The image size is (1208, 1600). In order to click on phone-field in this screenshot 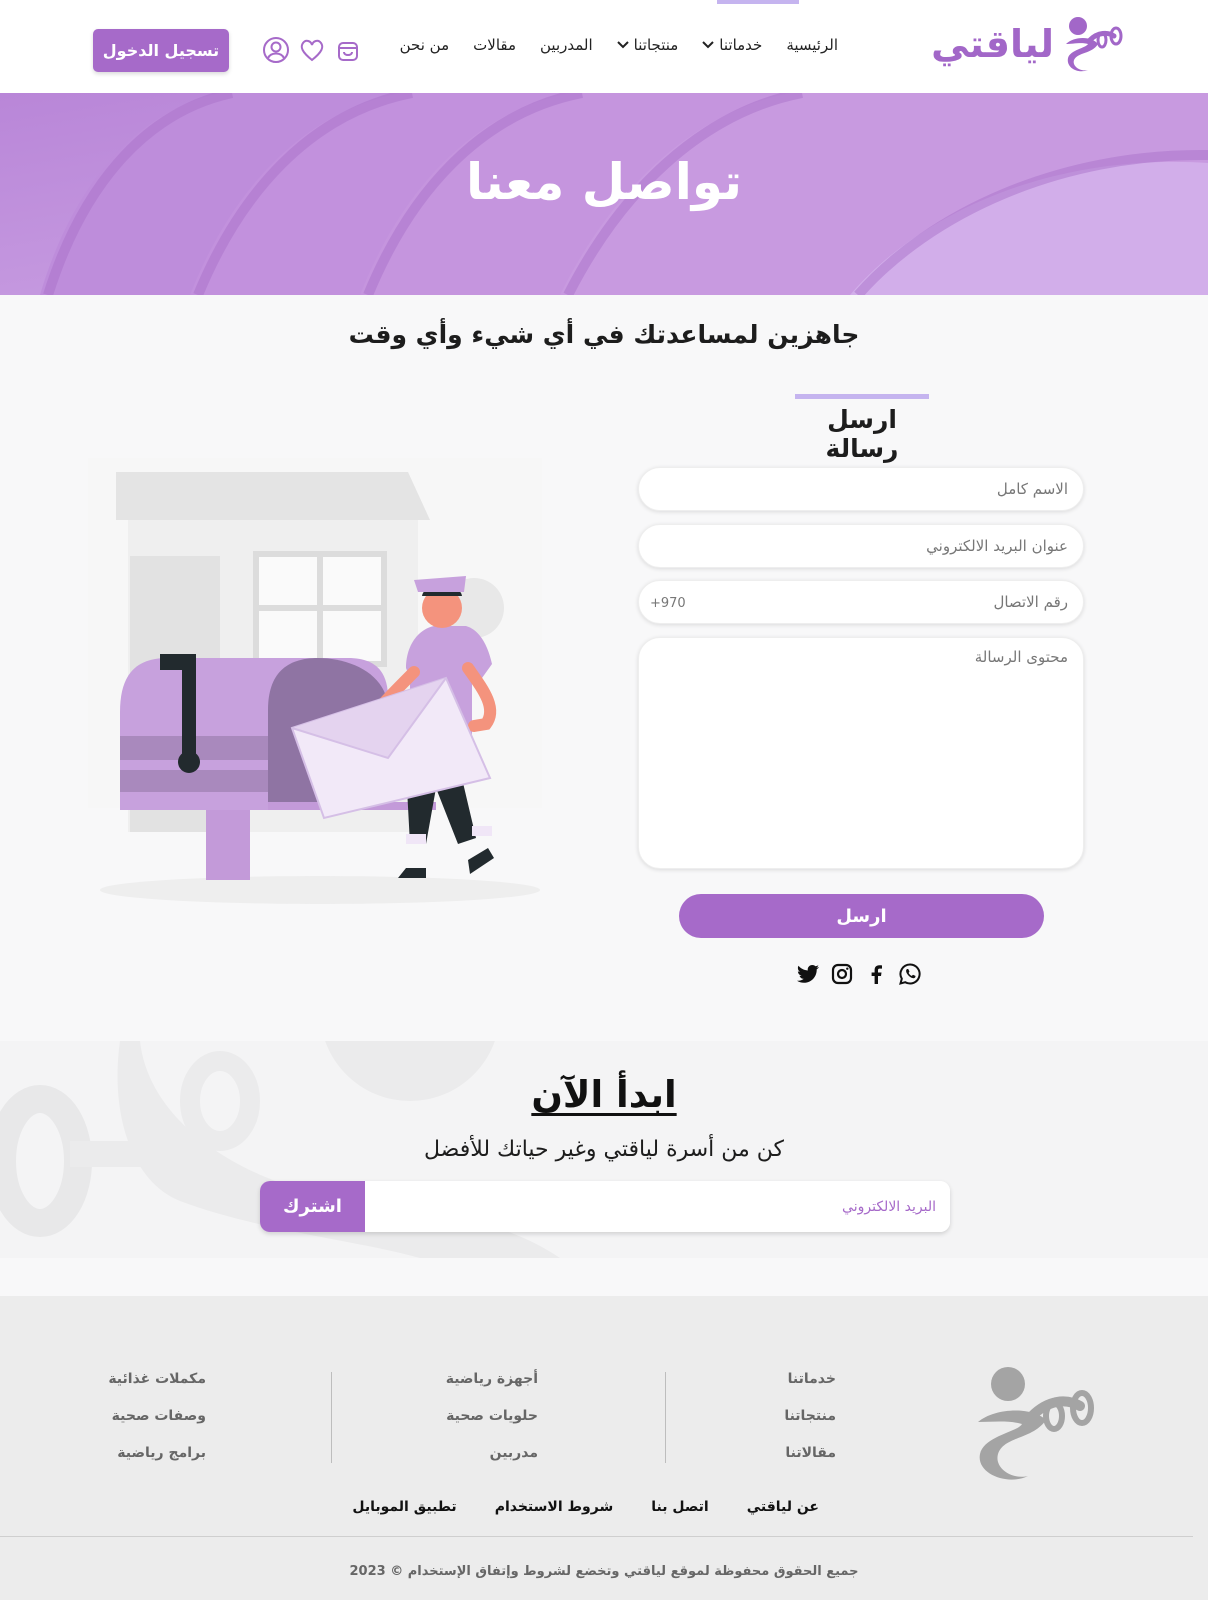, I will do `click(861, 602)`.